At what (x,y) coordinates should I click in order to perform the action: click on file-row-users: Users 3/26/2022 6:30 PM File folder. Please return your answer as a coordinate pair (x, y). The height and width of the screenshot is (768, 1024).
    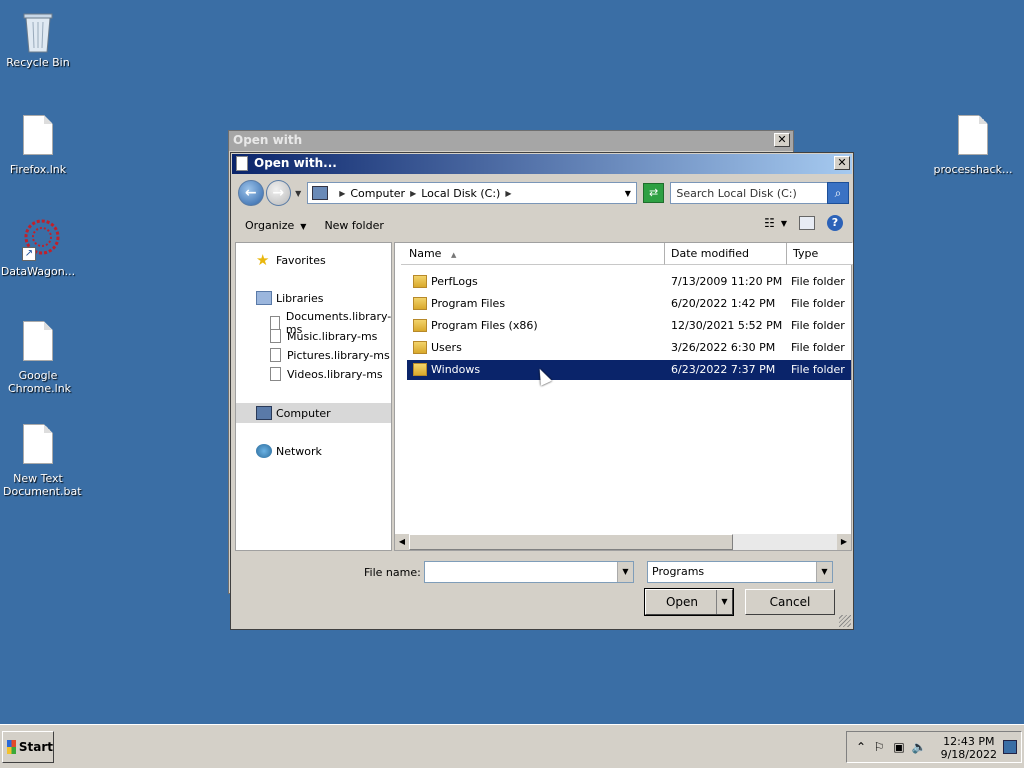
    Looking at the image, I should click on (629, 348).